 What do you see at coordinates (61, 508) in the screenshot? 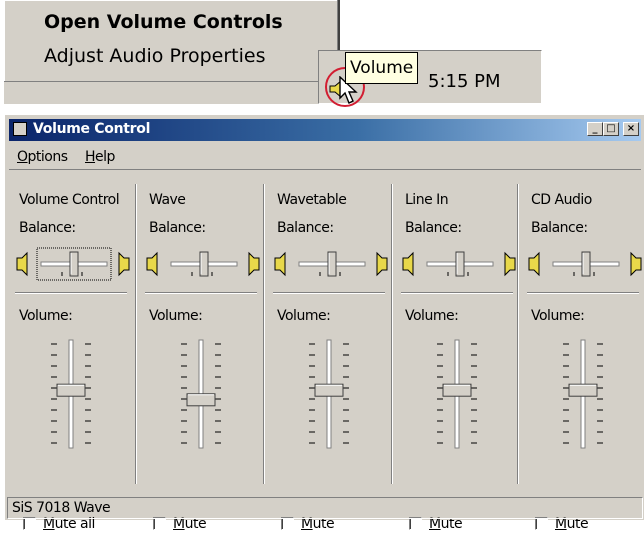
I see `status-text: SiS 7018 Wave` at bounding box center [61, 508].